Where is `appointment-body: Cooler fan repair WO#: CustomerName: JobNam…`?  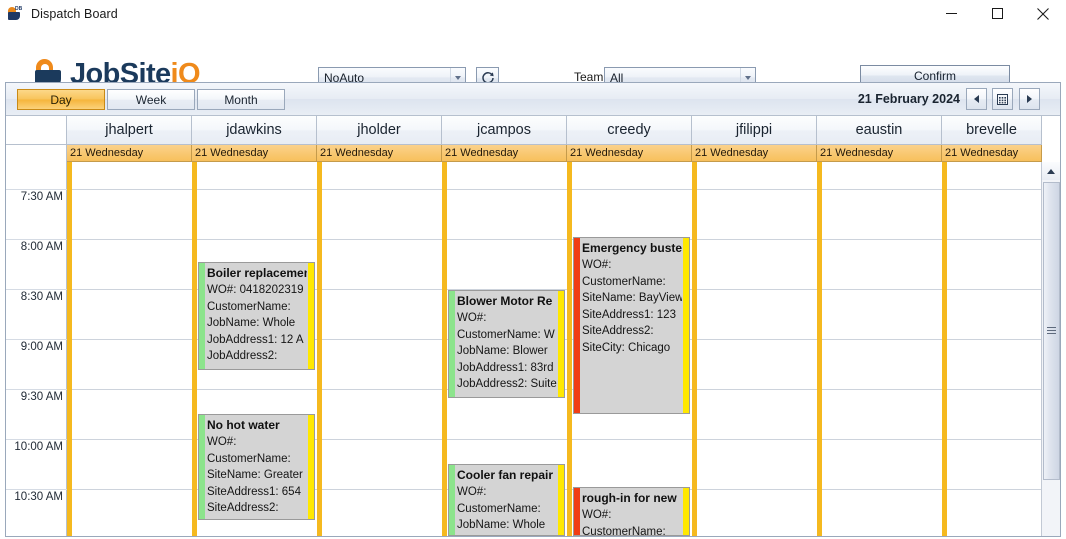 appointment-body: Cooler fan repair WO#: CustomerName: JobNam… is located at coordinates (507, 501).